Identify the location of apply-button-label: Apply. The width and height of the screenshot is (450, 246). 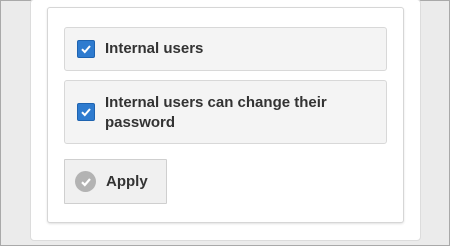
(127, 181).